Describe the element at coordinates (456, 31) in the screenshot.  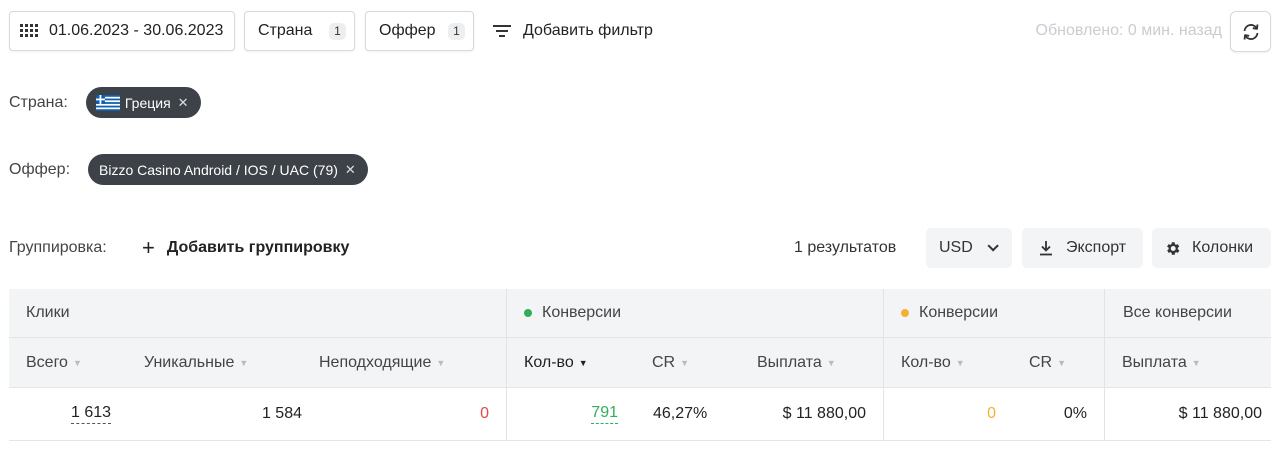
I see `offer-count-badge: 1` at that location.